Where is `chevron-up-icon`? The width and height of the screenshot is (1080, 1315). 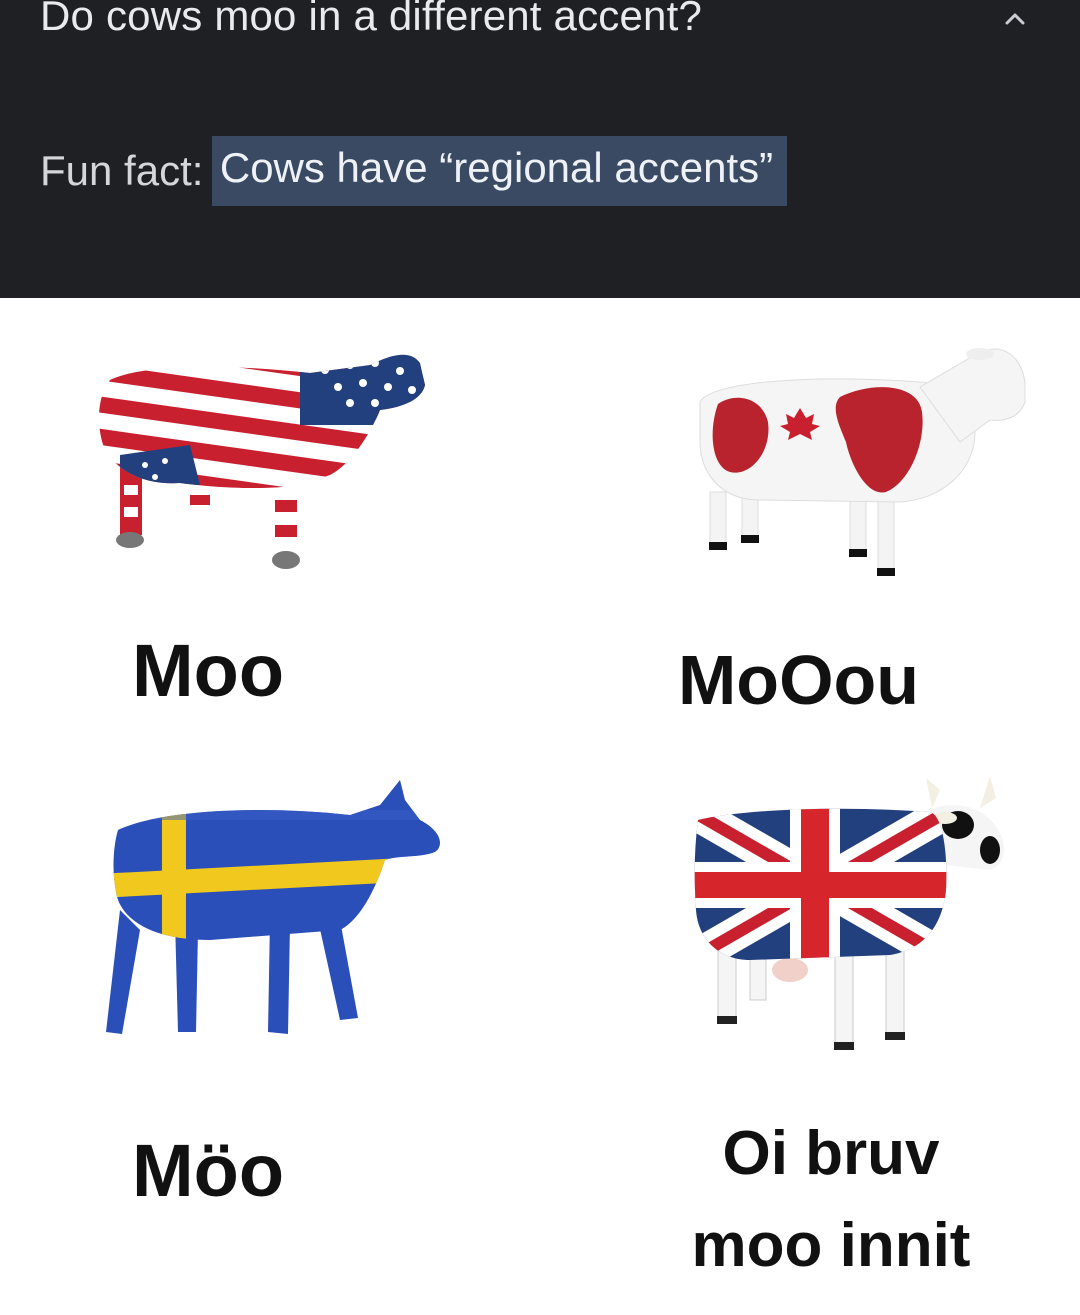
chevron-up-icon is located at coordinates (1015, 18).